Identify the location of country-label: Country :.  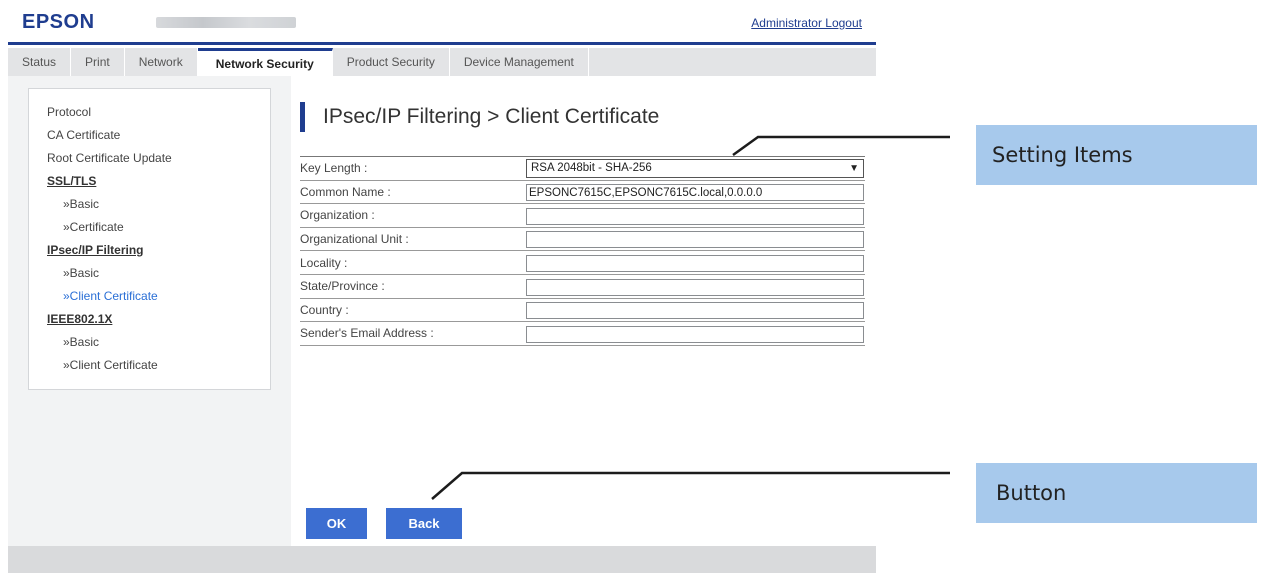
(324, 309).